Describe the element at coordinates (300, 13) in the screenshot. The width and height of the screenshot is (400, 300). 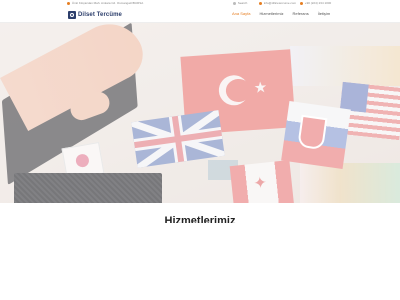
I see `nav-item-references: Referans` at that location.